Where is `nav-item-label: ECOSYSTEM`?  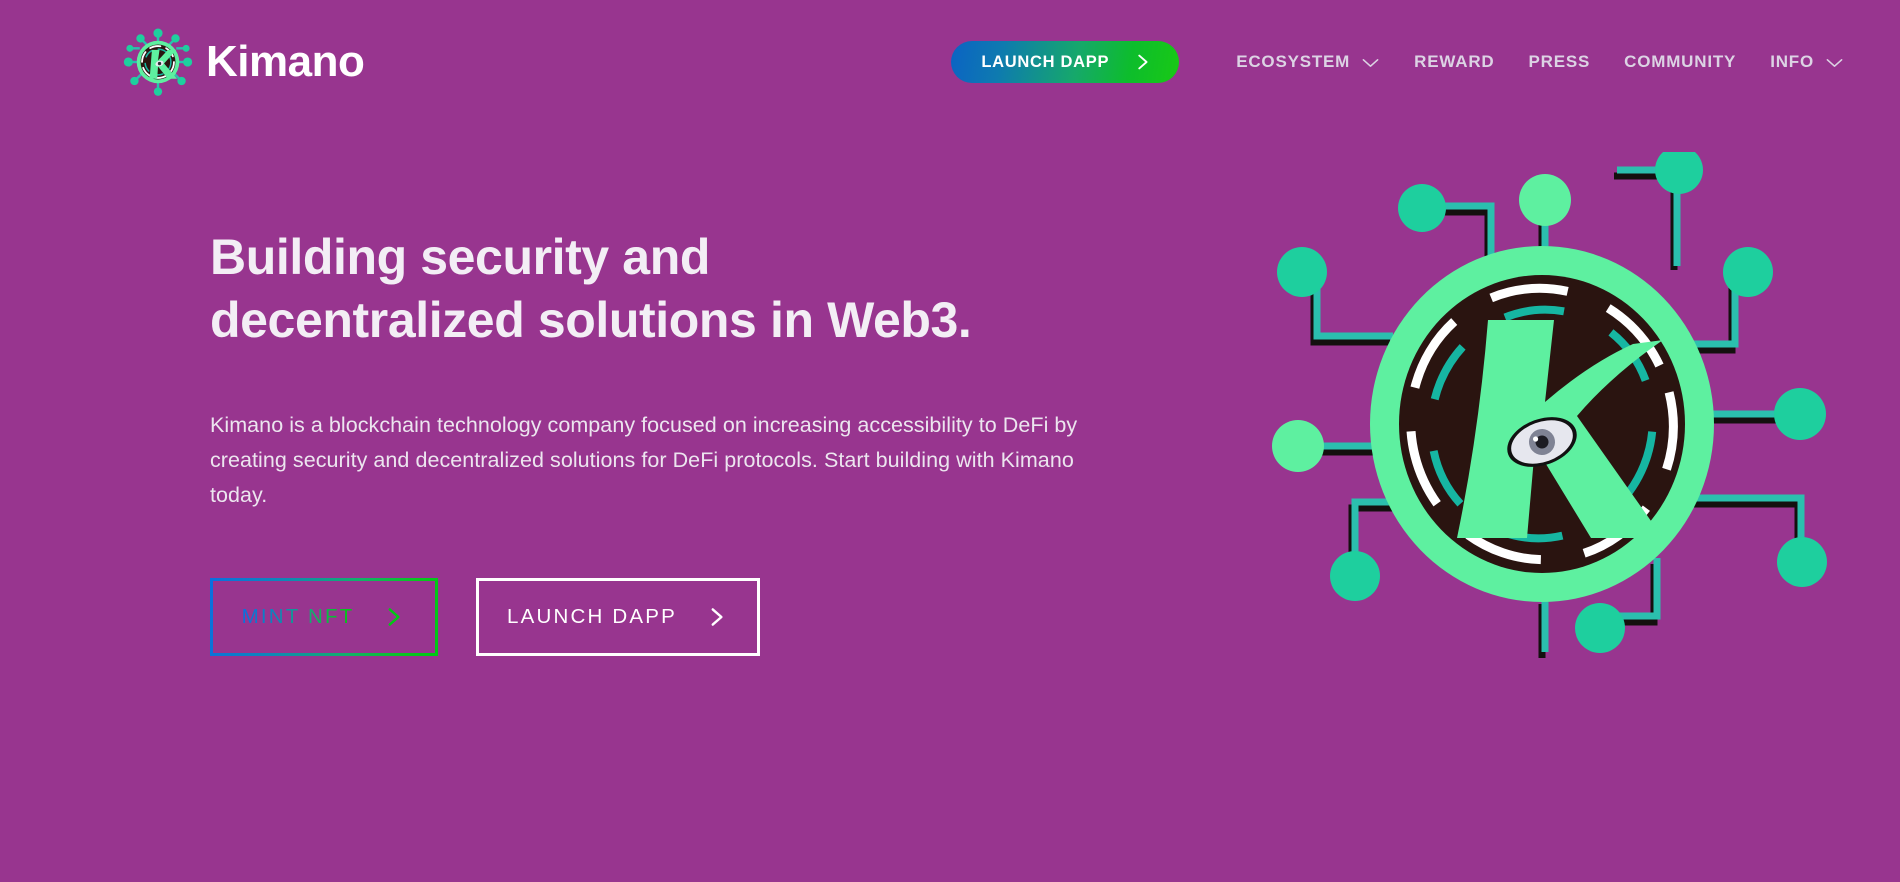 nav-item-label: ECOSYSTEM is located at coordinates (1293, 61).